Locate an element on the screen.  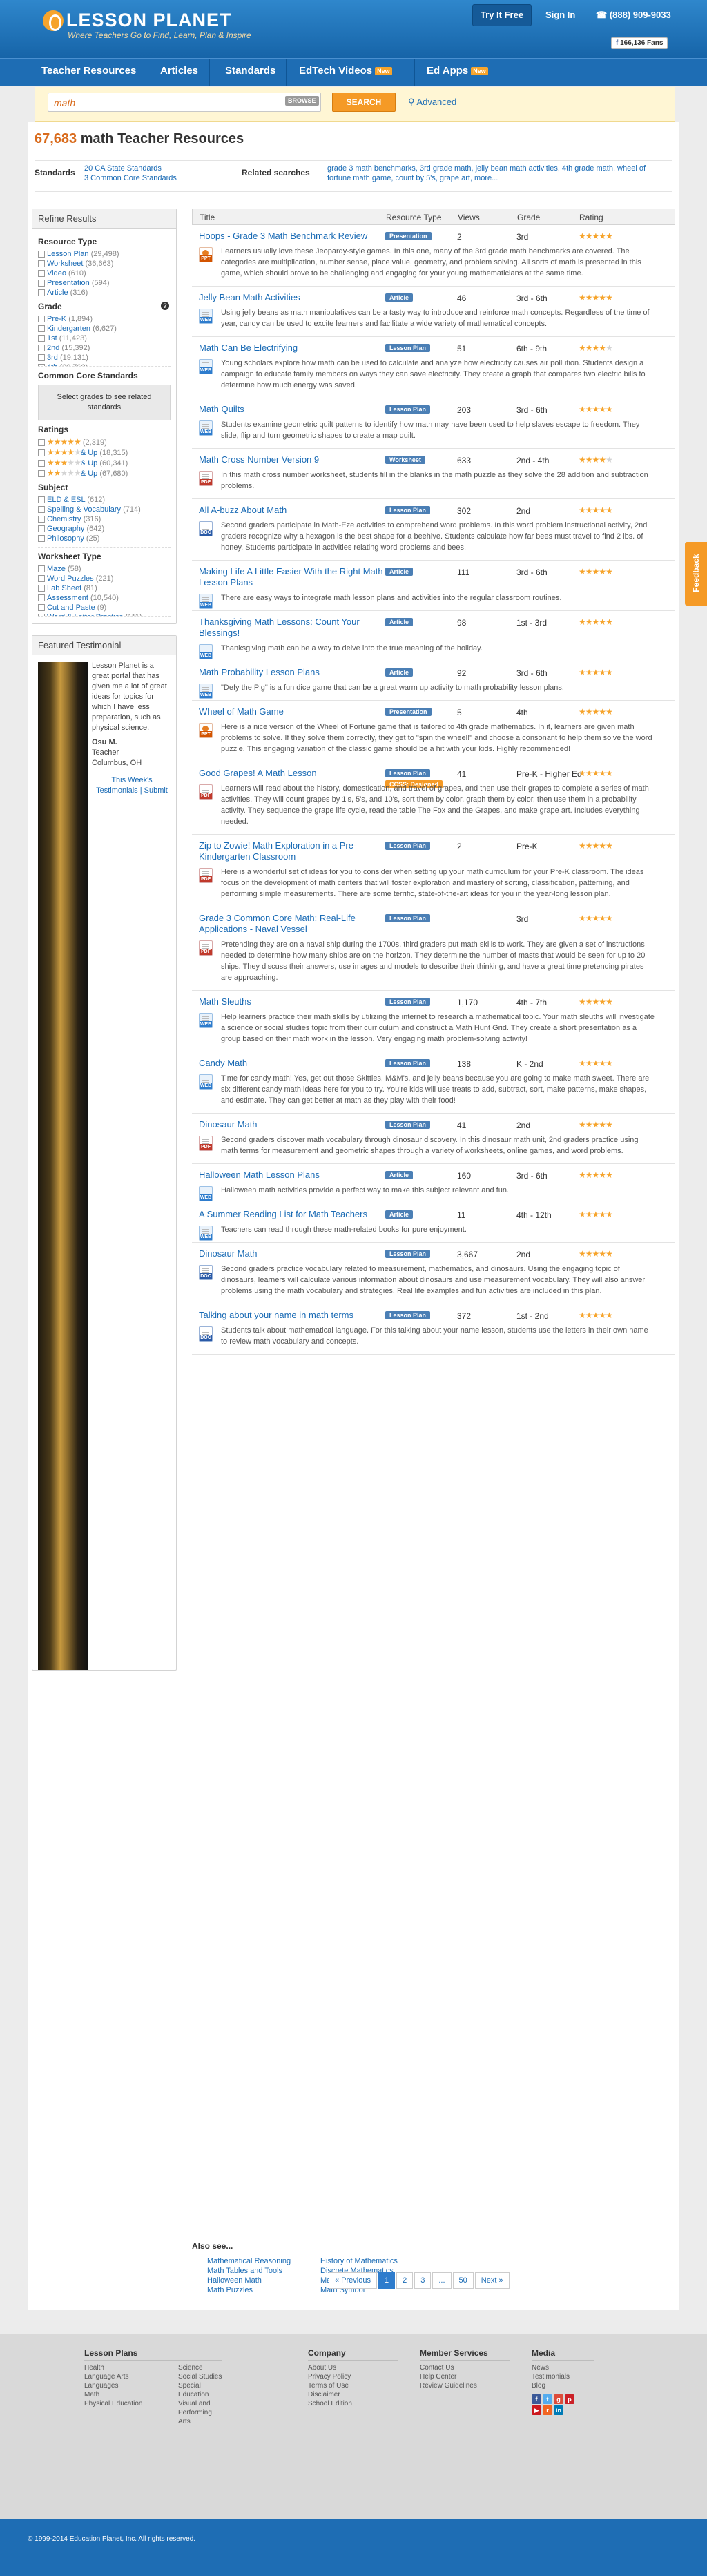
facebook-fans-badge: f 166,136 Fans is located at coordinates (639, 43).